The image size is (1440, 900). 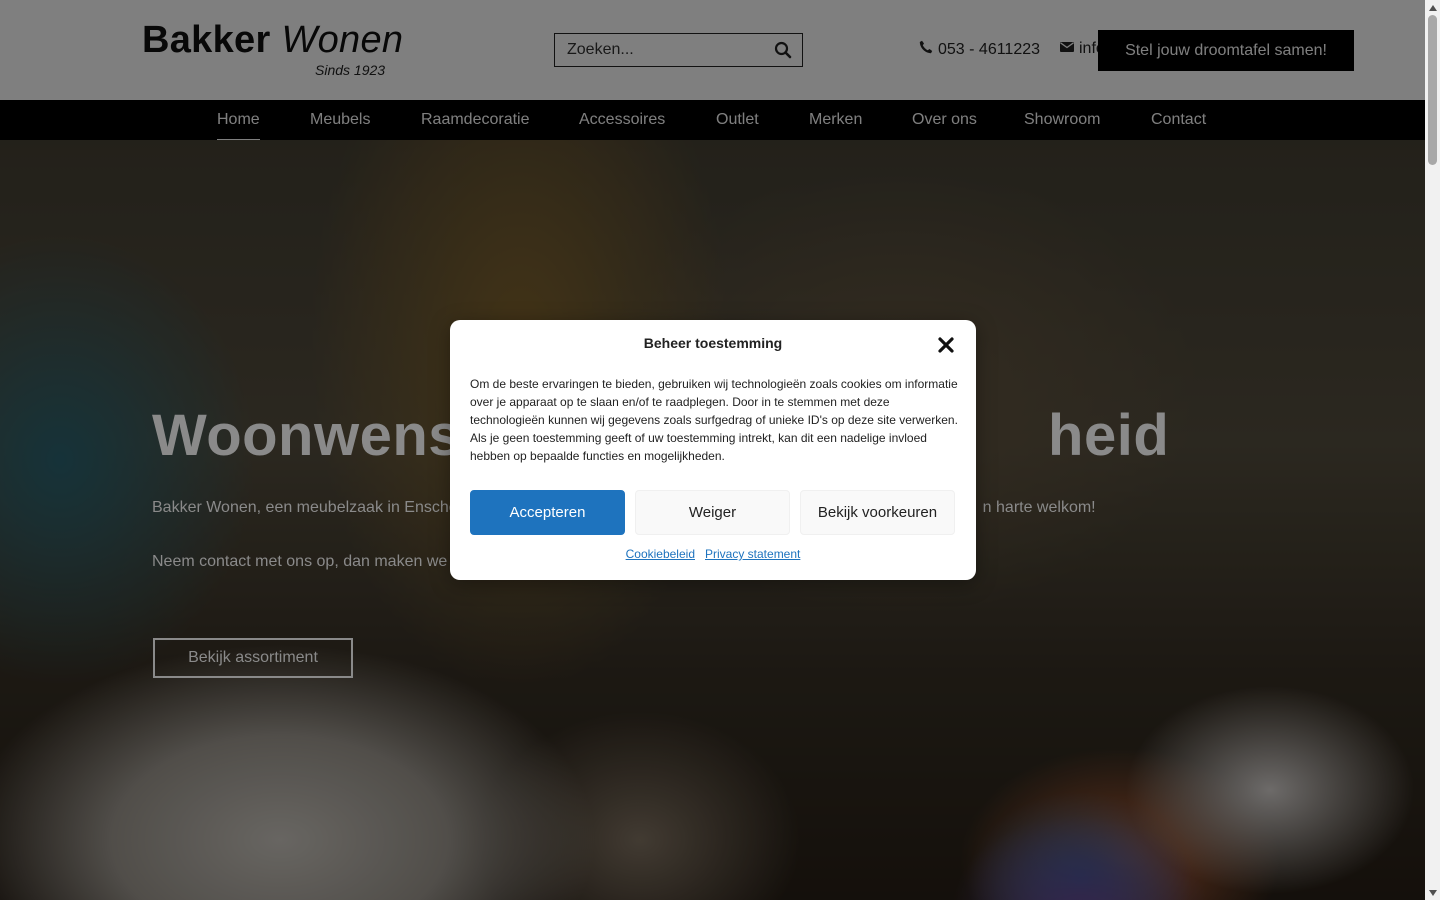 What do you see at coordinates (475, 120) in the screenshot?
I see `nav-item-raamdecoratie: Raamdecoratie` at bounding box center [475, 120].